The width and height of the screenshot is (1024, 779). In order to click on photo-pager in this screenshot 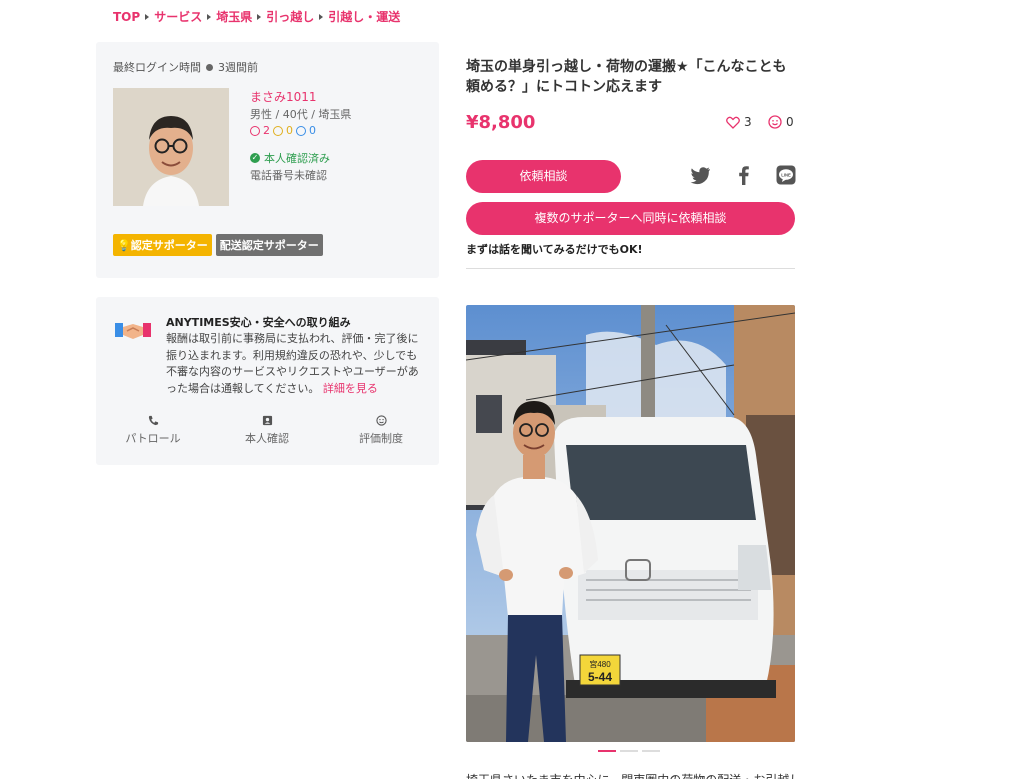, I will do `click(629, 751)`.